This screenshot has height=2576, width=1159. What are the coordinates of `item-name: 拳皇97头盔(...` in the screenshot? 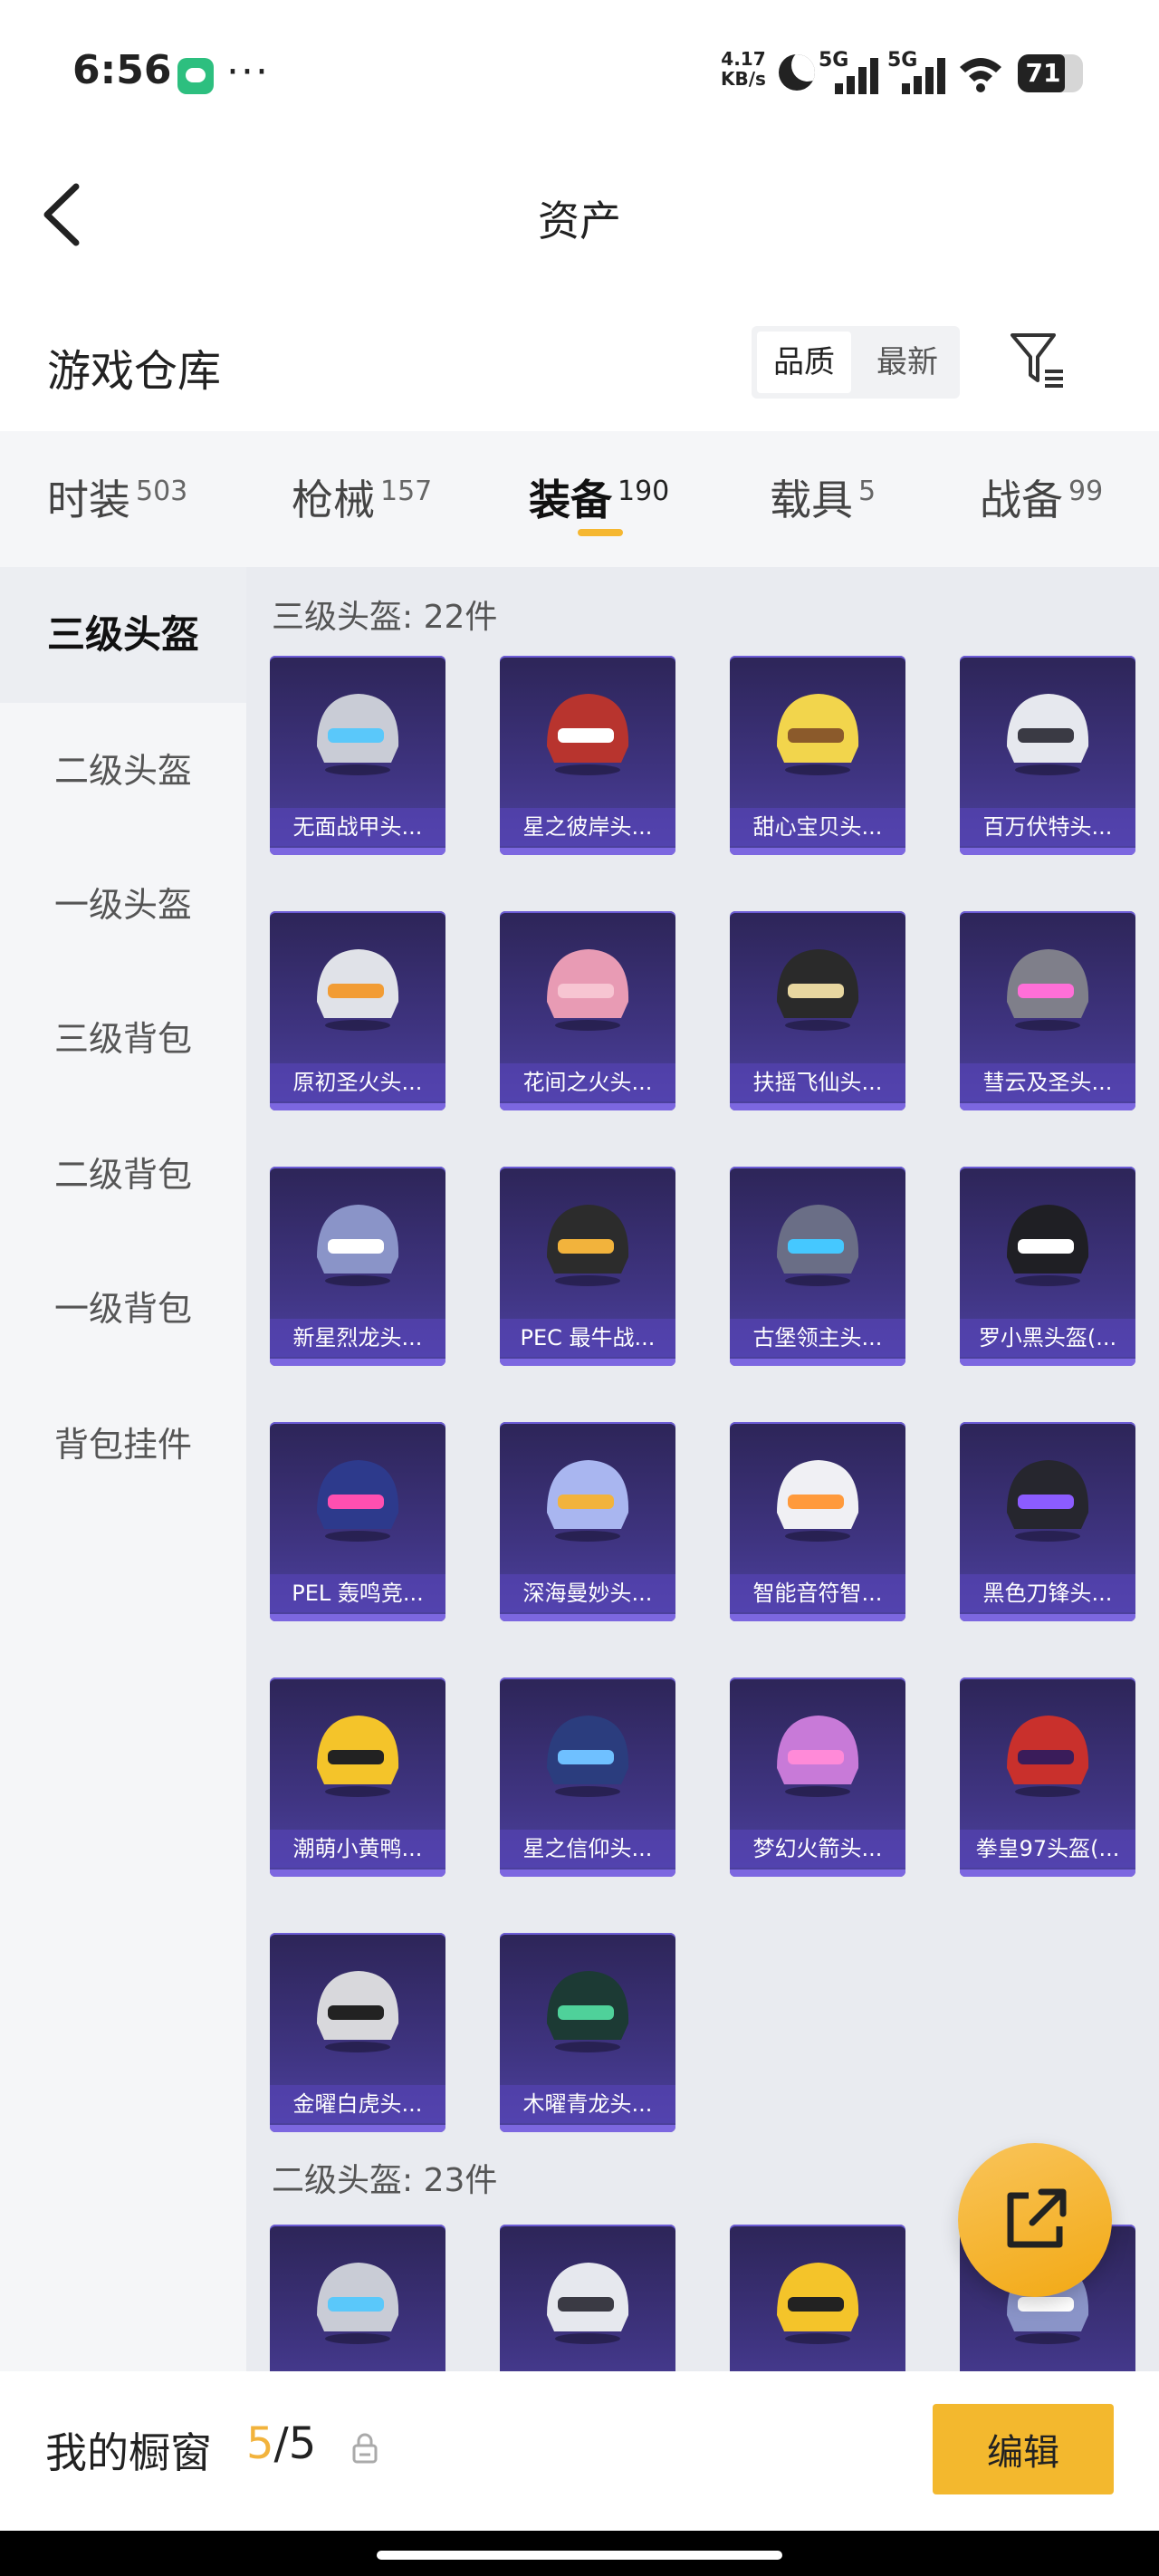 It's located at (1047, 1849).